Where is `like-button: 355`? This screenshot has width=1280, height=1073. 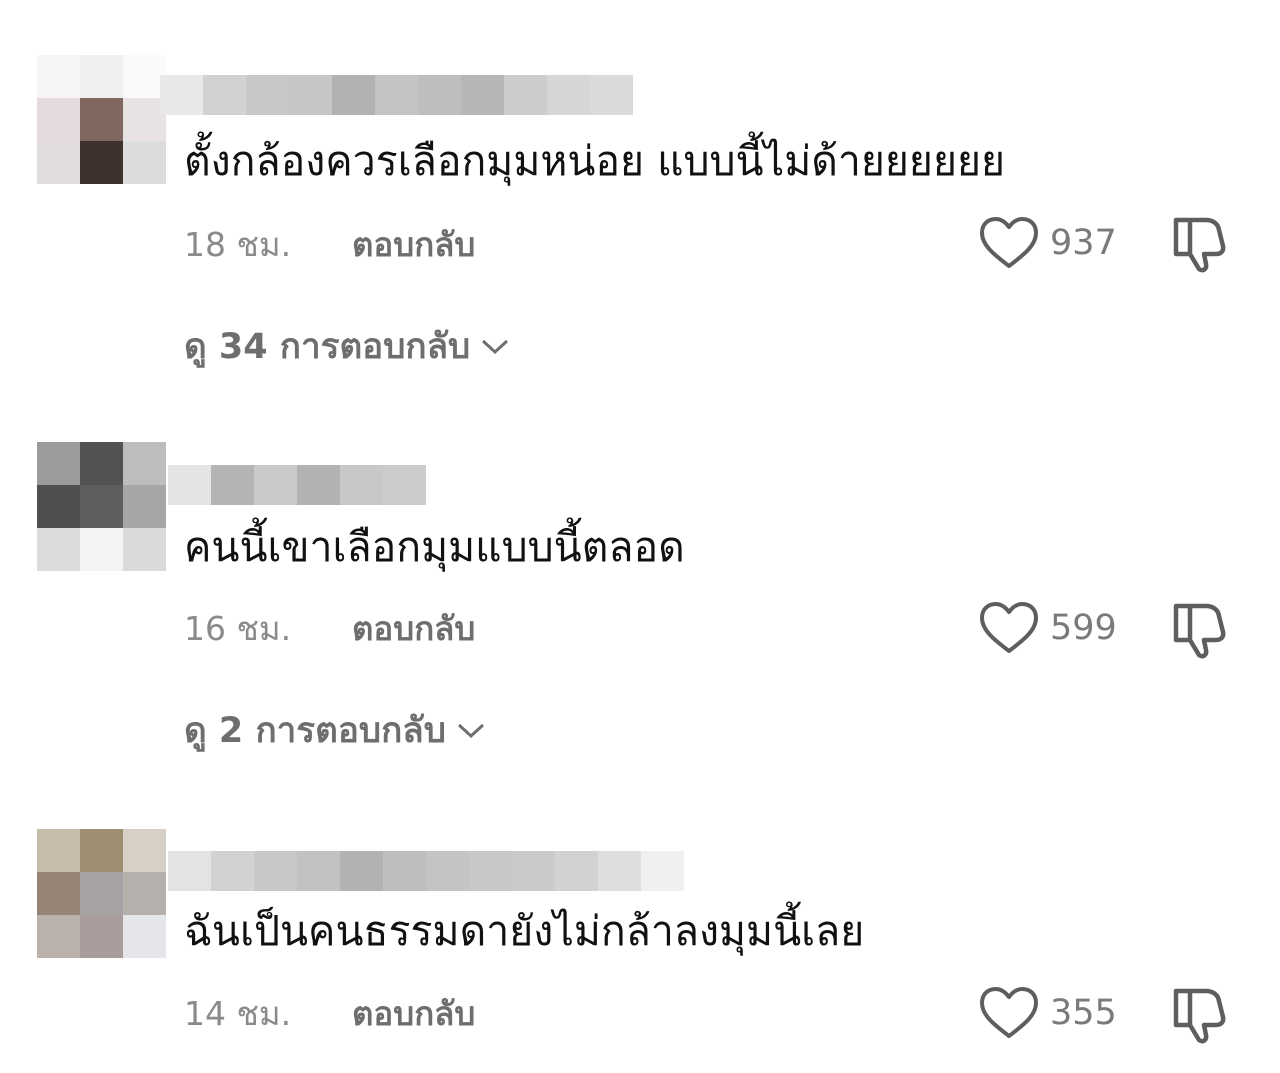 like-button: 355 is located at coordinates (1047, 1013).